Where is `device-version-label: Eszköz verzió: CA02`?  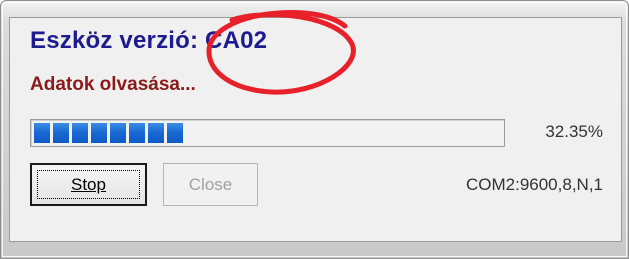
device-version-label: Eszköz verzió: CA02 is located at coordinates (148, 41).